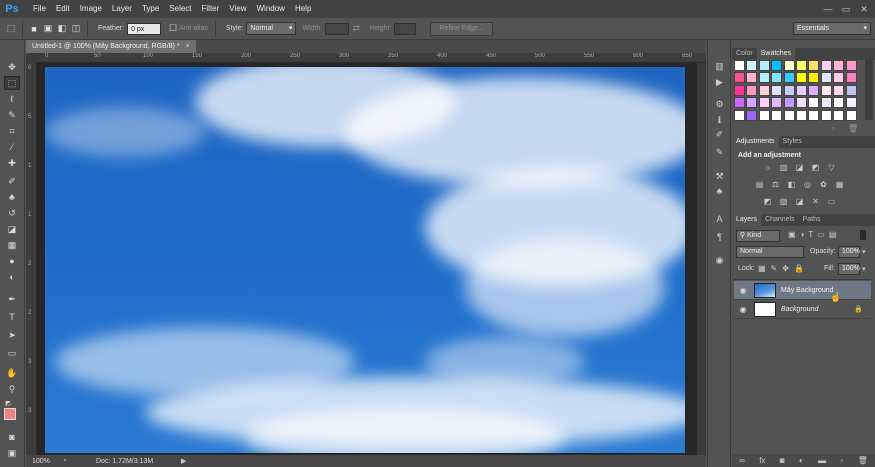 The width and height of the screenshot is (875, 467). What do you see at coordinates (744, 54) in the screenshot?
I see `tab-color: Color` at bounding box center [744, 54].